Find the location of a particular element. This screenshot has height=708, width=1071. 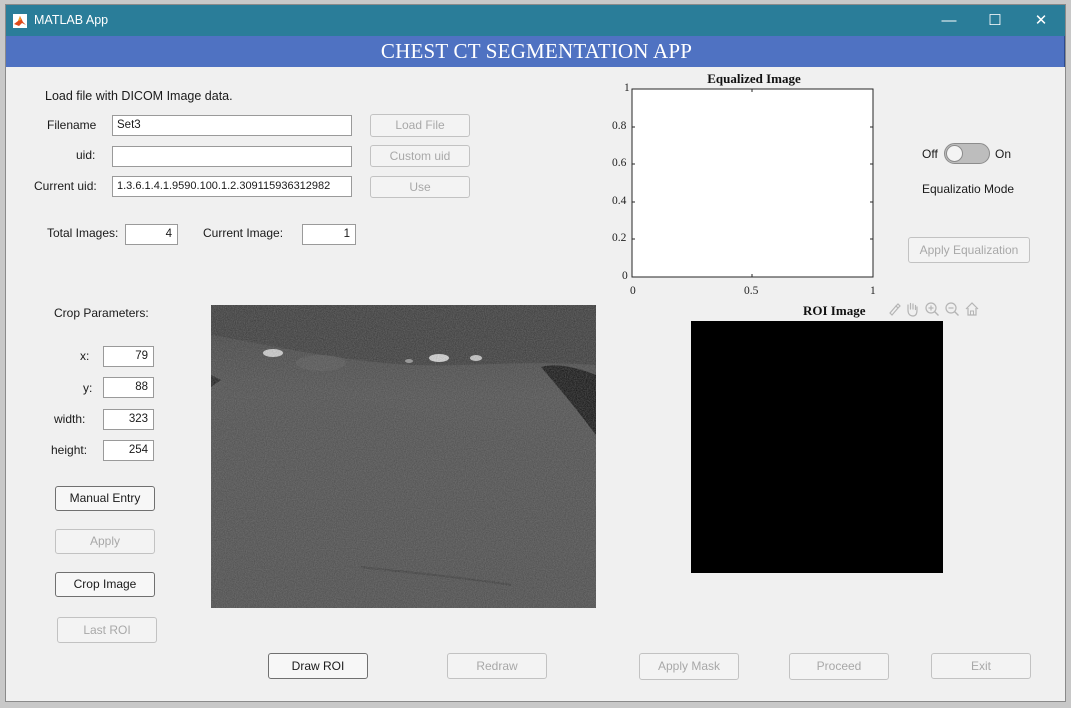

crop-height-label: height: is located at coordinates (69, 450).